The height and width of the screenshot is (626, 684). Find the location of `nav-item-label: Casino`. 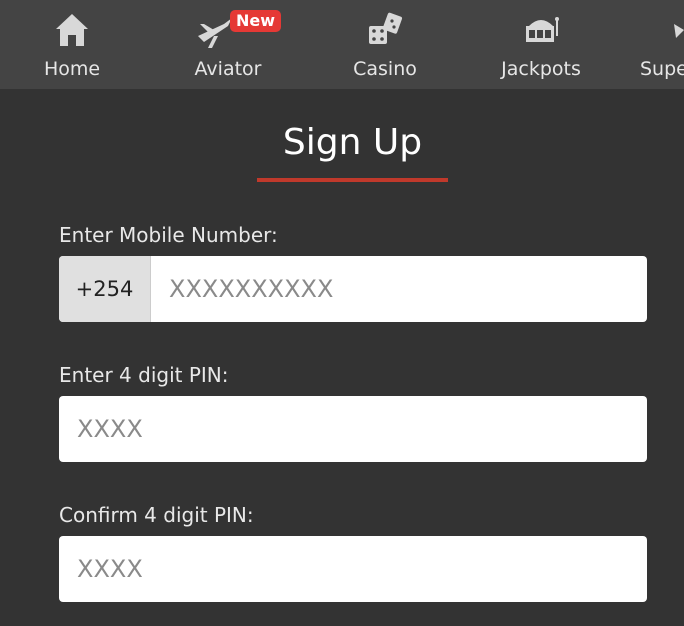

nav-item-label: Casino is located at coordinates (385, 69).